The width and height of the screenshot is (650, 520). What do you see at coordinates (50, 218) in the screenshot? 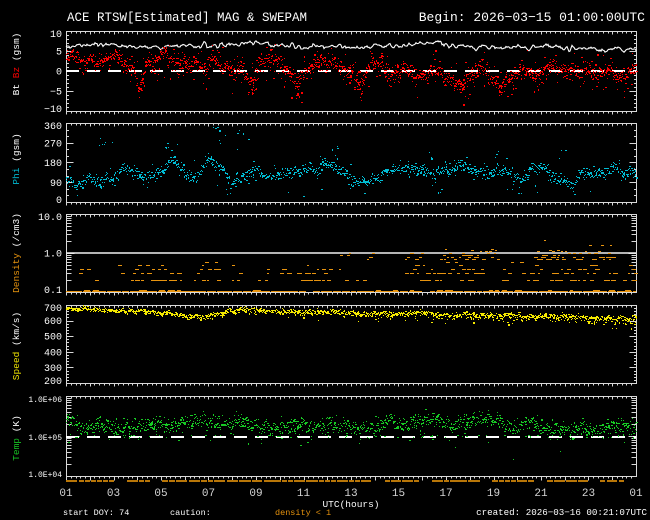
I see `svg-text: 10.0` at bounding box center [50, 218].